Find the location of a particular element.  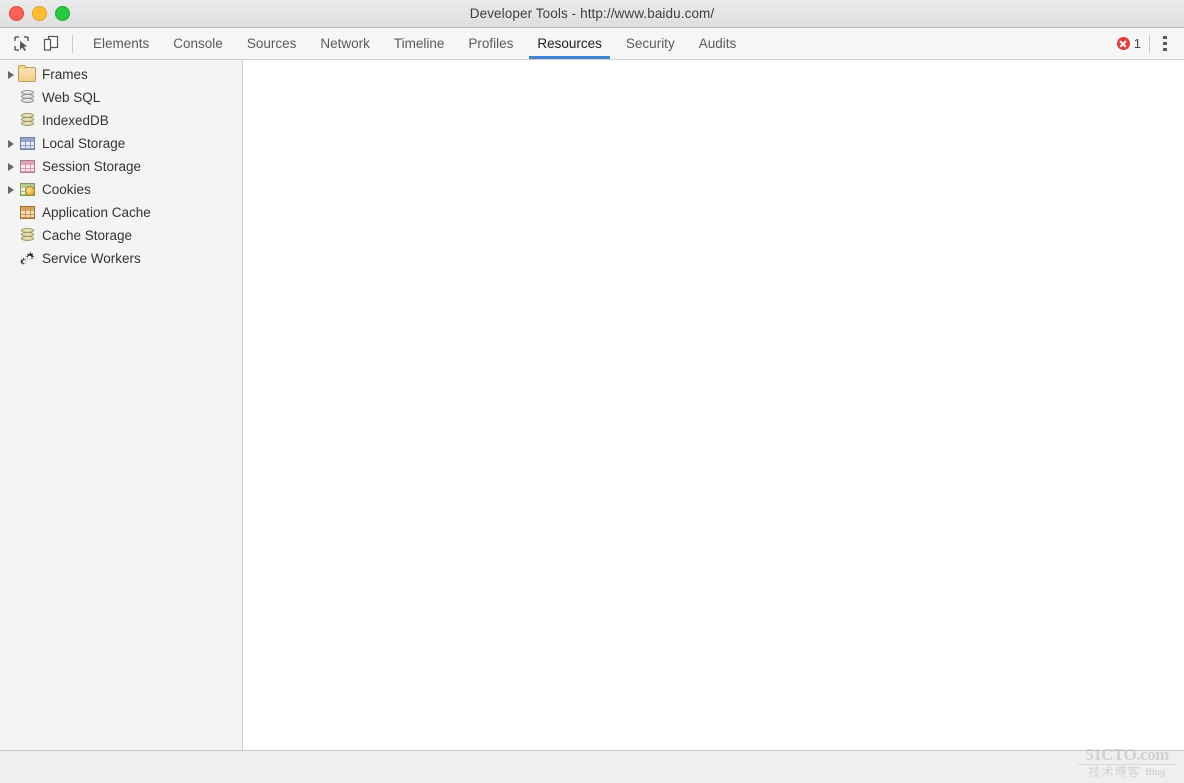

sidebar-item-local-storage-label: Local Storage is located at coordinates (84, 143).